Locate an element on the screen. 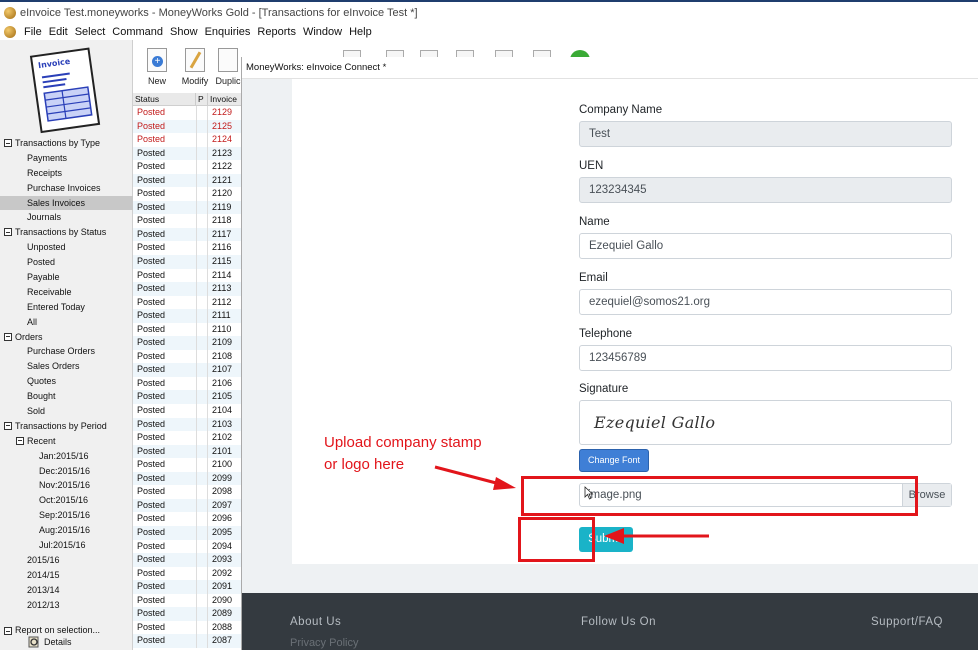 The image size is (978, 650). sidebar-item-purchase-orders: Purchase Orders is located at coordinates (66, 351).